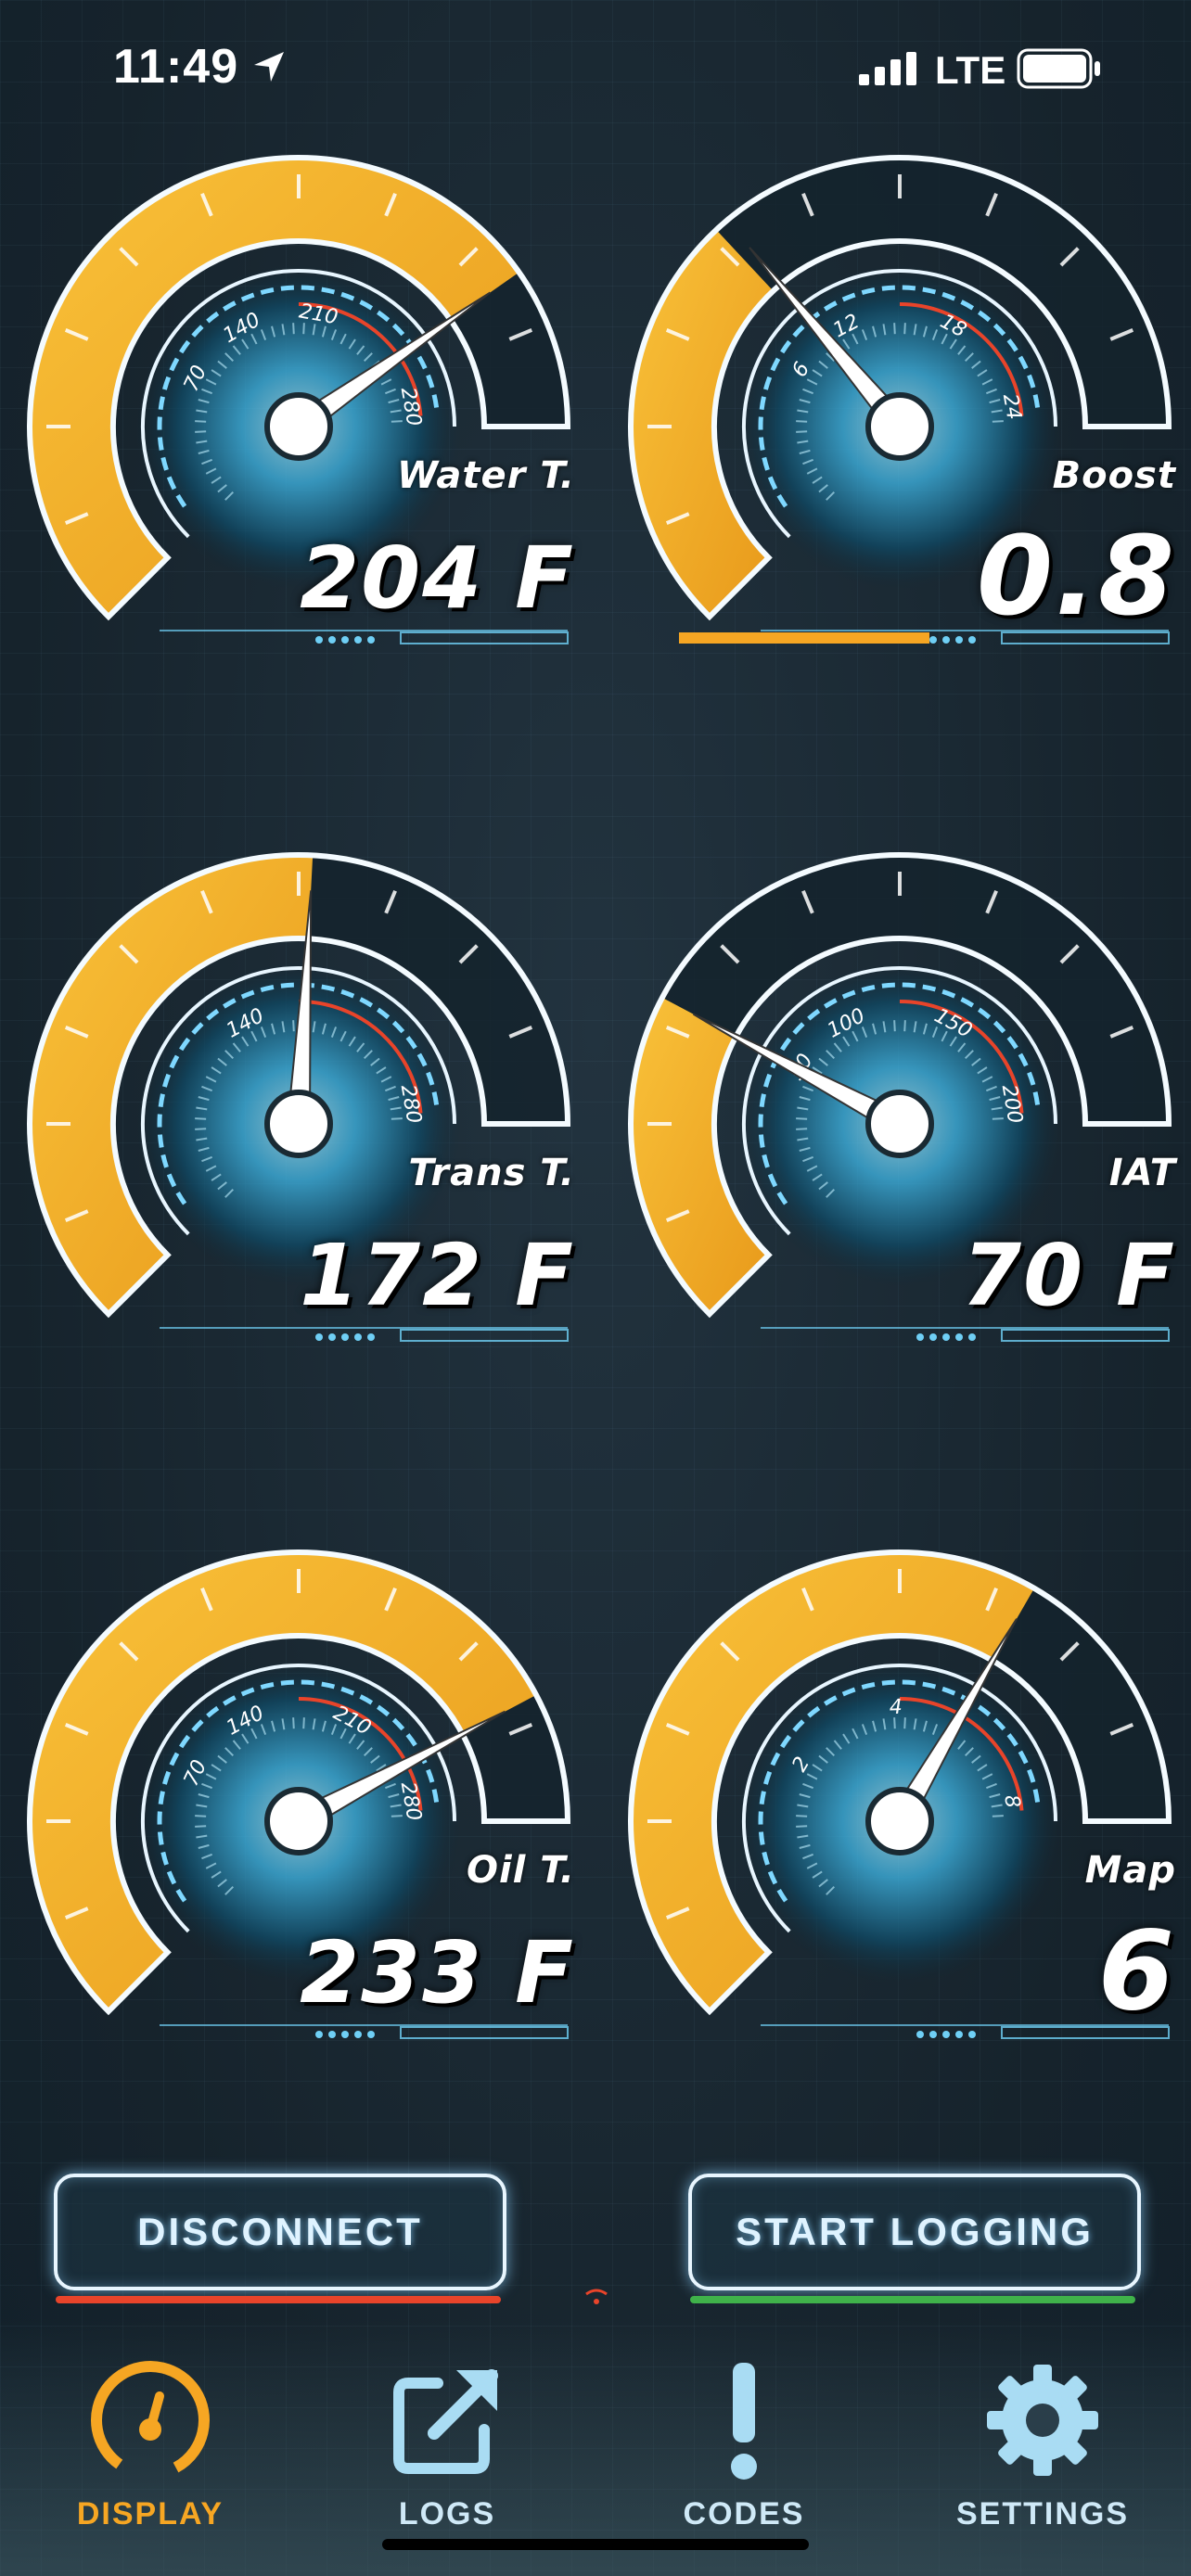 The image size is (1191, 2576). What do you see at coordinates (1011, 407) in the screenshot?
I see `gauge-tick-label: 24` at bounding box center [1011, 407].